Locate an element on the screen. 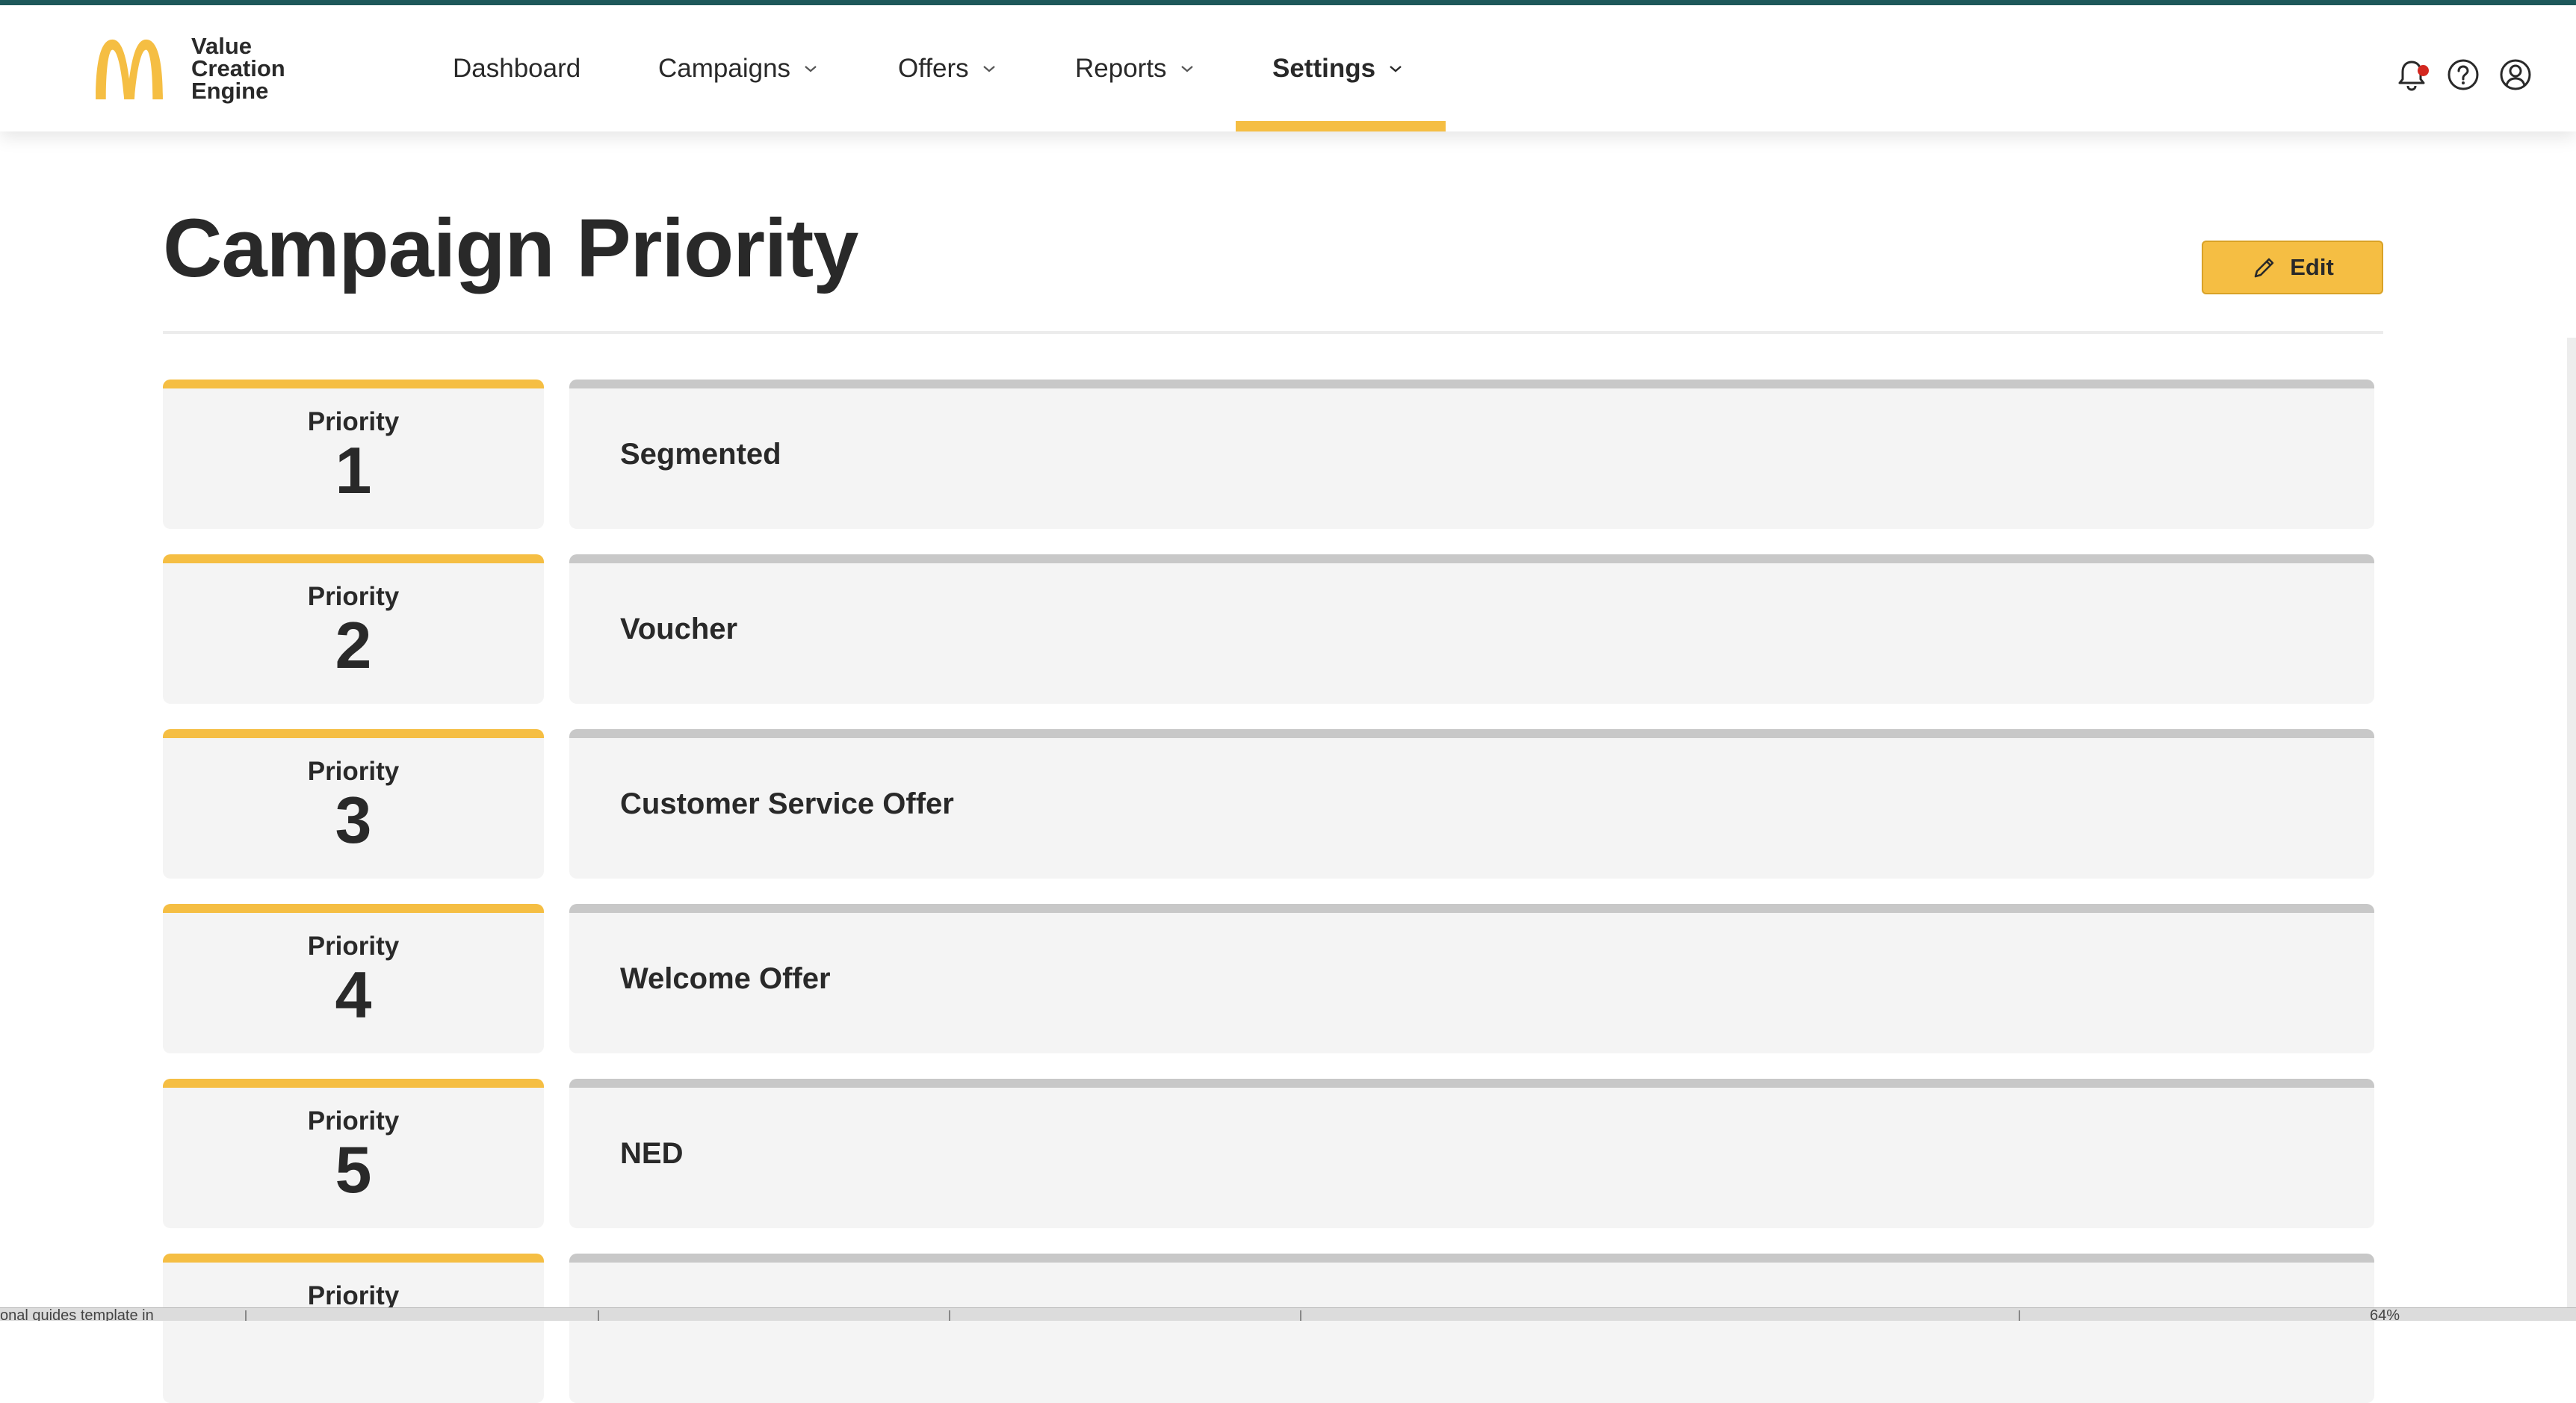 The height and width of the screenshot is (1403, 2576). priority-number: 5 is located at coordinates (353, 1170).